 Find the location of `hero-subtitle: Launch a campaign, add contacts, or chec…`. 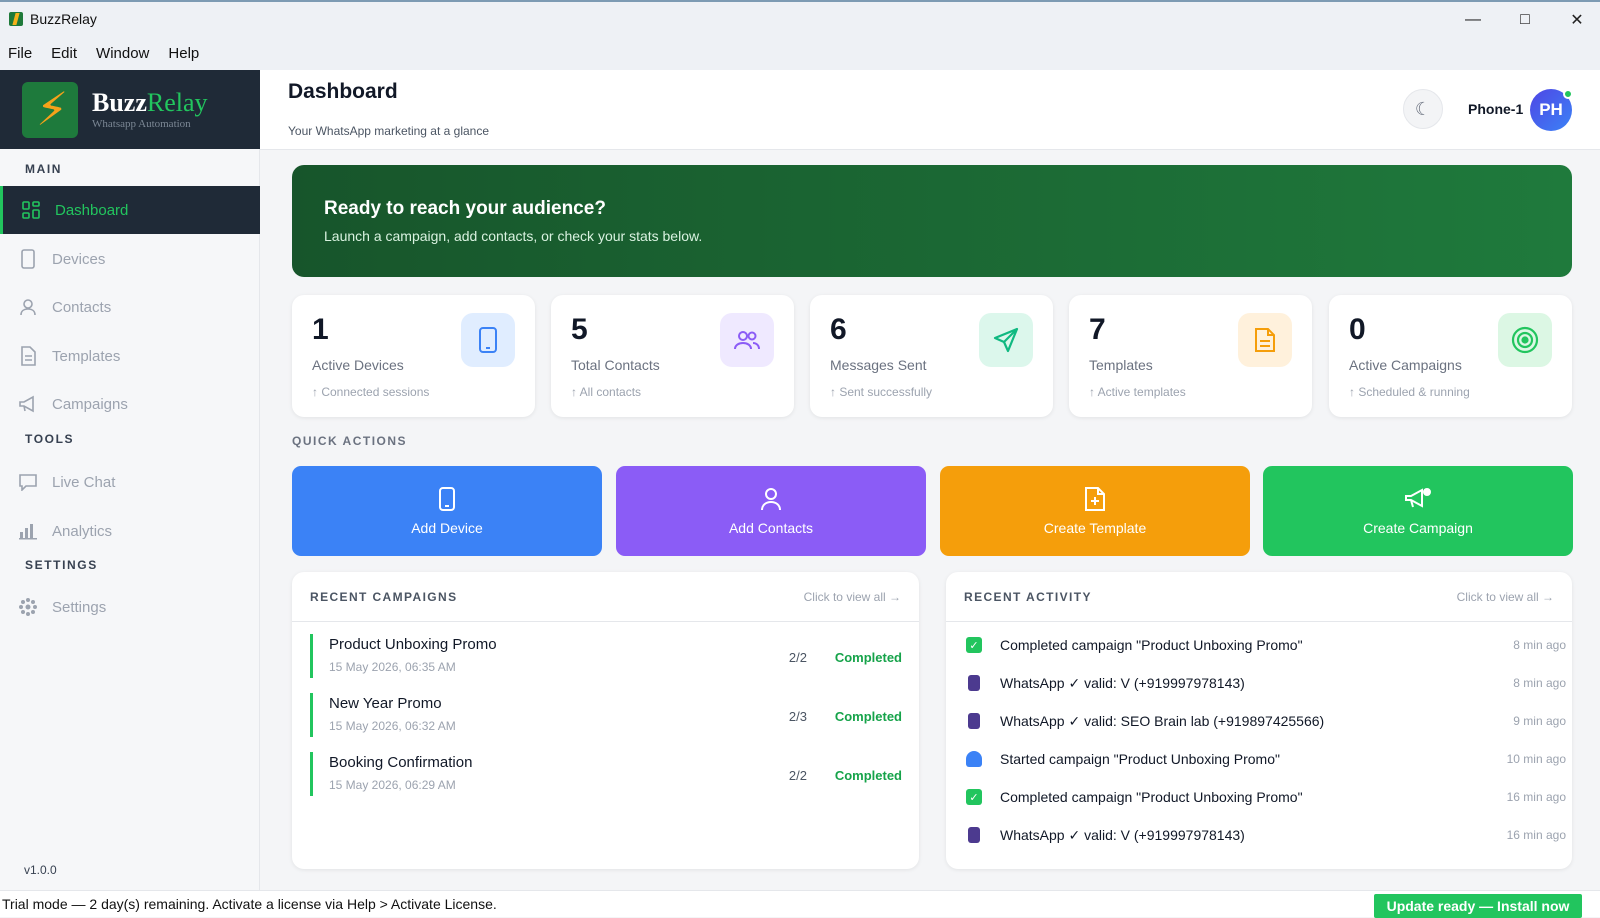

hero-subtitle: Launch a campaign, add contacts, or chec… is located at coordinates (513, 236).